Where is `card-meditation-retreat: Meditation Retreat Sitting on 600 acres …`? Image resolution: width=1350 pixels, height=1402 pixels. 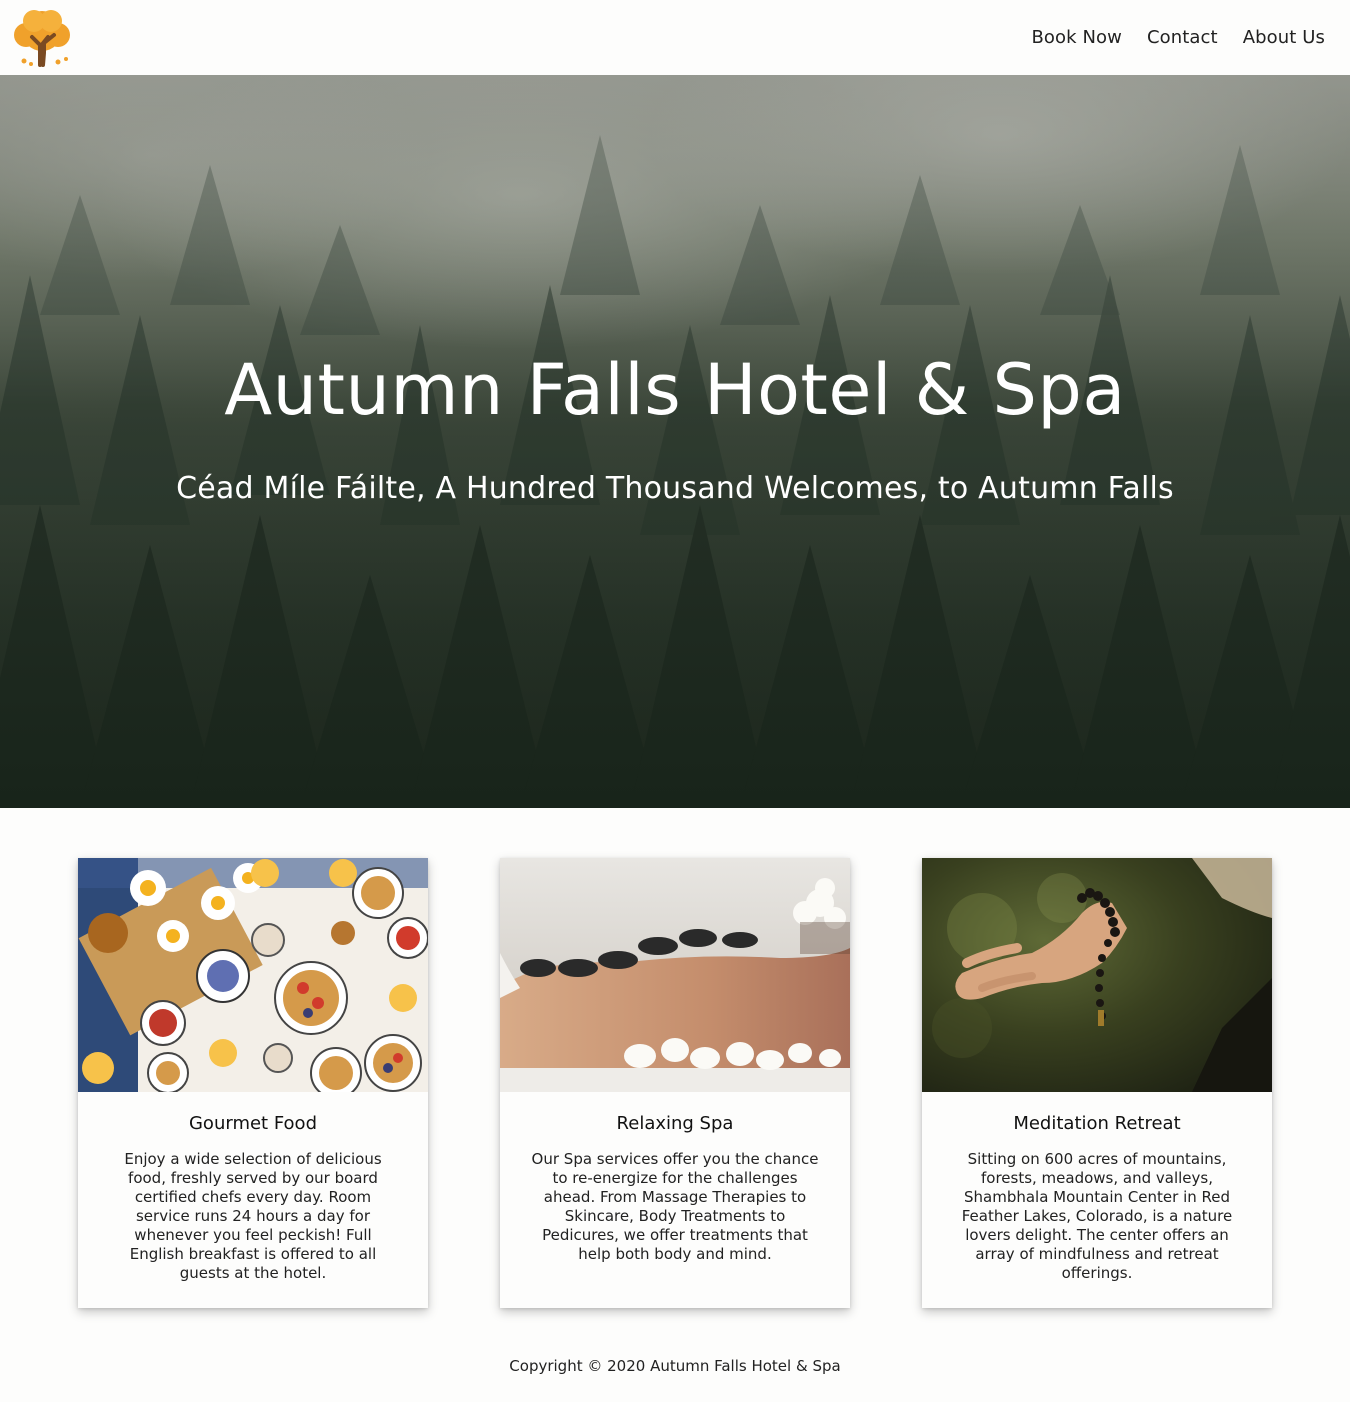 card-meditation-retreat: Meditation Retreat Sitting on 600 acres … is located at coordinates (1097, 1083).